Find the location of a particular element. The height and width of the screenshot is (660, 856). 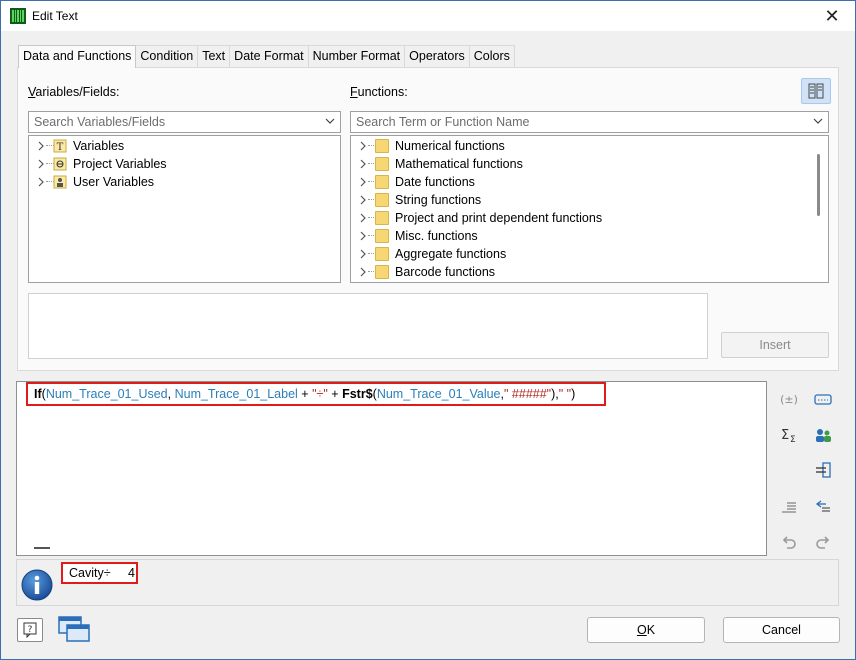

list-view-icon is located at coordinates (816, 91).